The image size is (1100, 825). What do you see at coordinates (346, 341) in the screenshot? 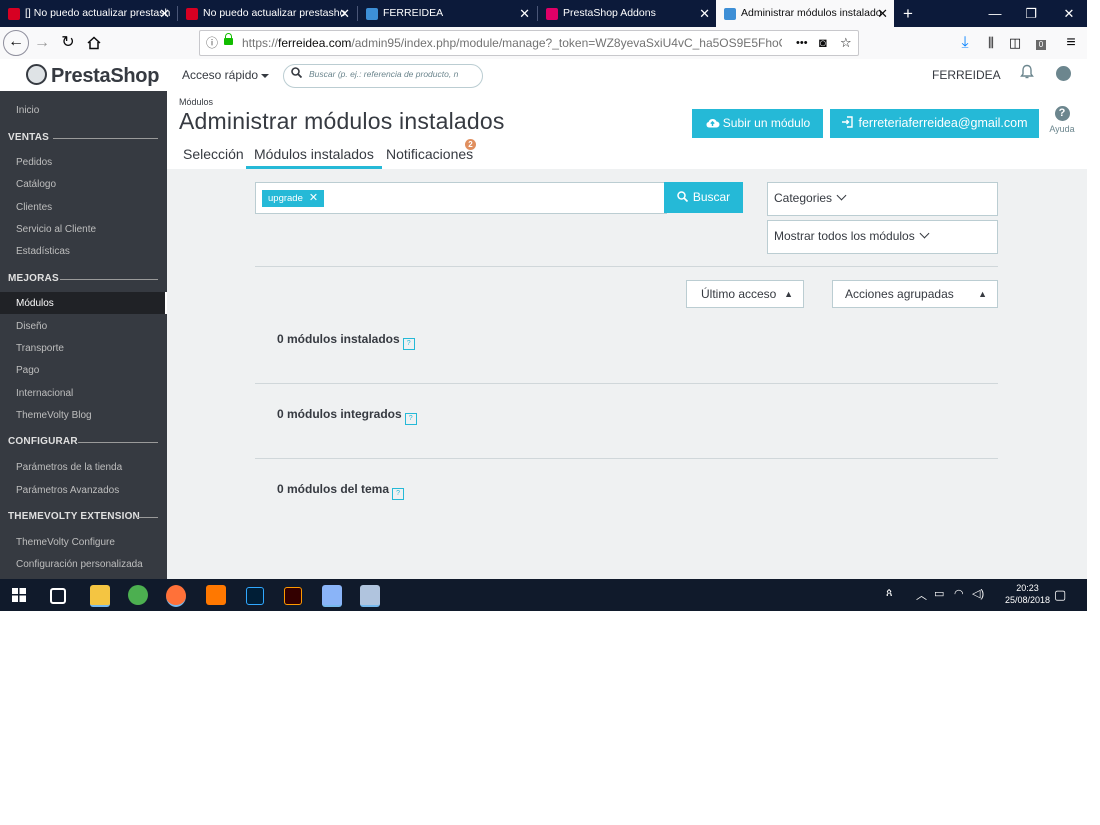
I see `section-installed-modules: 0 módulos instalados?` at bounding box center [346, 341].